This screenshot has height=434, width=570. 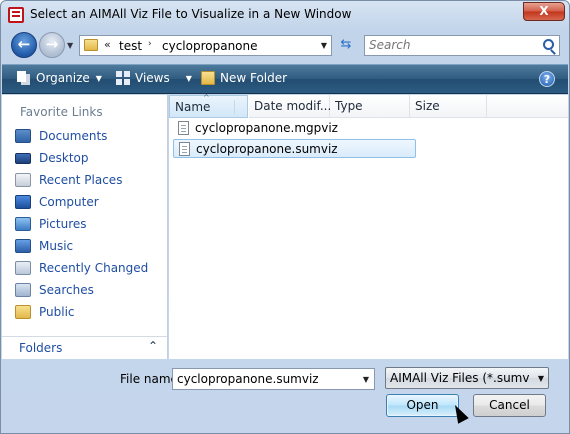 I want to click on folders-label: Folders, so click(x=41, y=348).